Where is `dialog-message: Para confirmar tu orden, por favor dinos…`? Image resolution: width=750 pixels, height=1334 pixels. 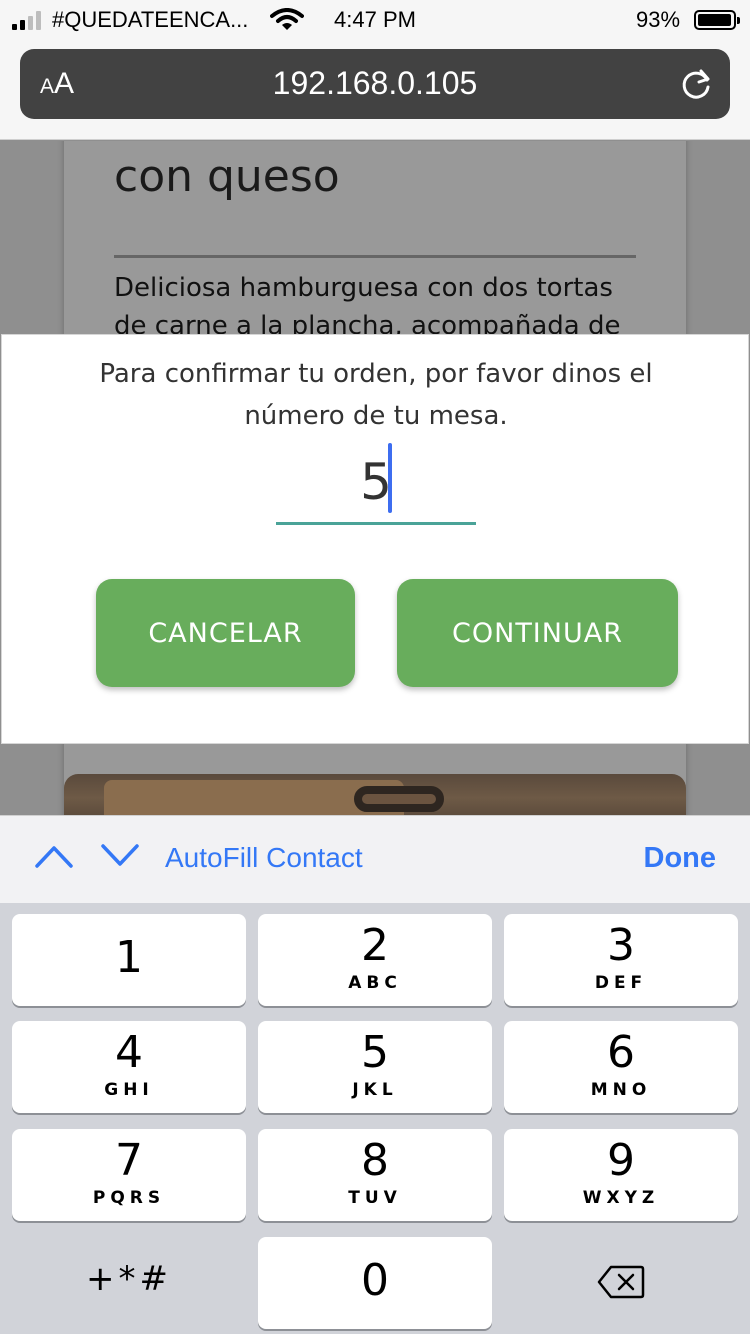 dialog-message: Para confirmar tu orden, por favor dinos… is located at coordinates (376, 395).